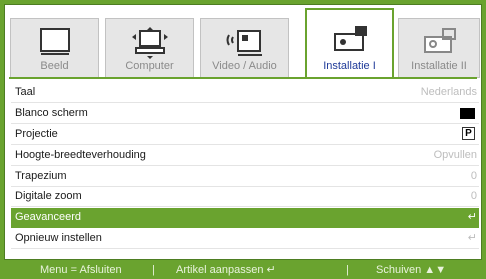 This screenshot has height=279, width=486. What do you see at coordinates (245, 197) in the screenshot?
I see `menu-item-digitale-zoom: Digitale zoom 0` at bounding box center [245, 197].